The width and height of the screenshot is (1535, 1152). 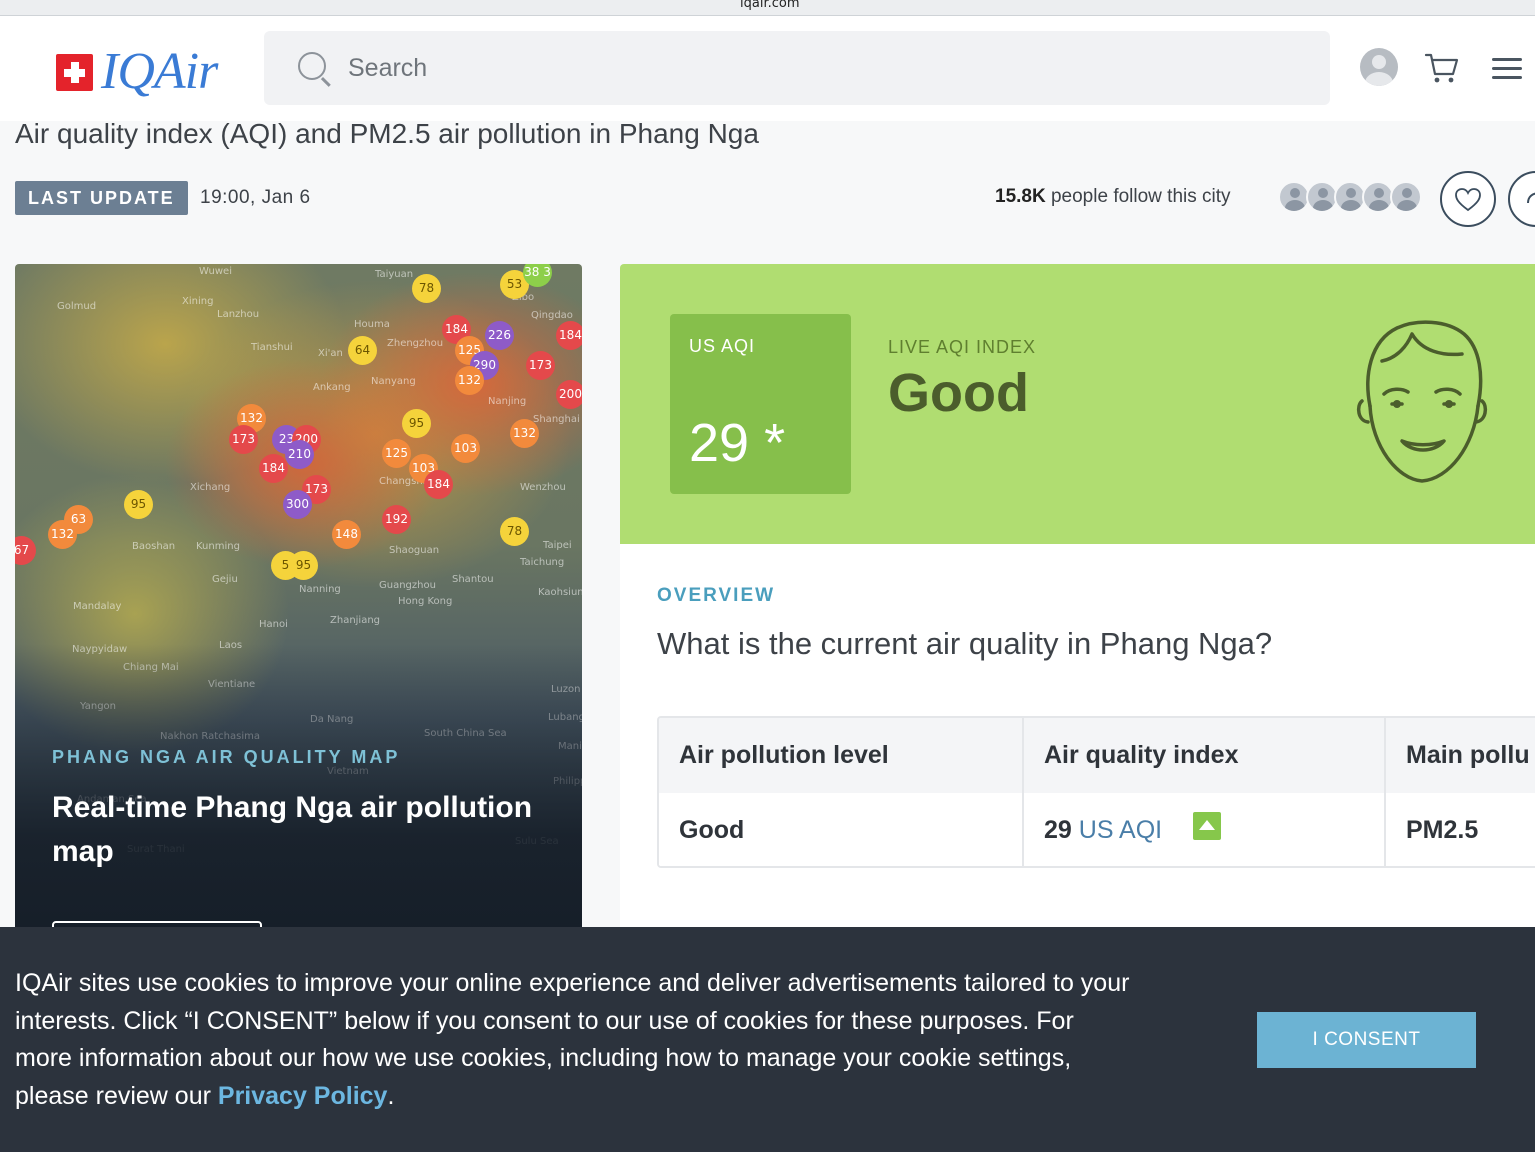 What do you see at coordinates (154, 546) in the screenshot?
I see `map-place-label: Baoshan` at bounding box center [154, 546].